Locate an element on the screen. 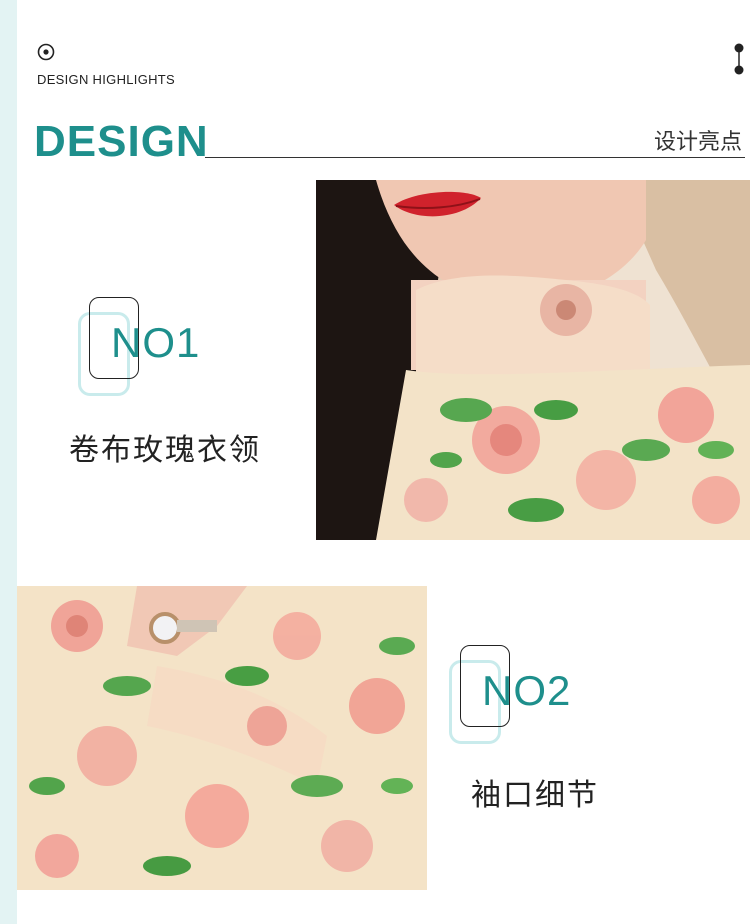 The image size is (750, 924). vertical-dots-icon is located at coordinates (739, 59).